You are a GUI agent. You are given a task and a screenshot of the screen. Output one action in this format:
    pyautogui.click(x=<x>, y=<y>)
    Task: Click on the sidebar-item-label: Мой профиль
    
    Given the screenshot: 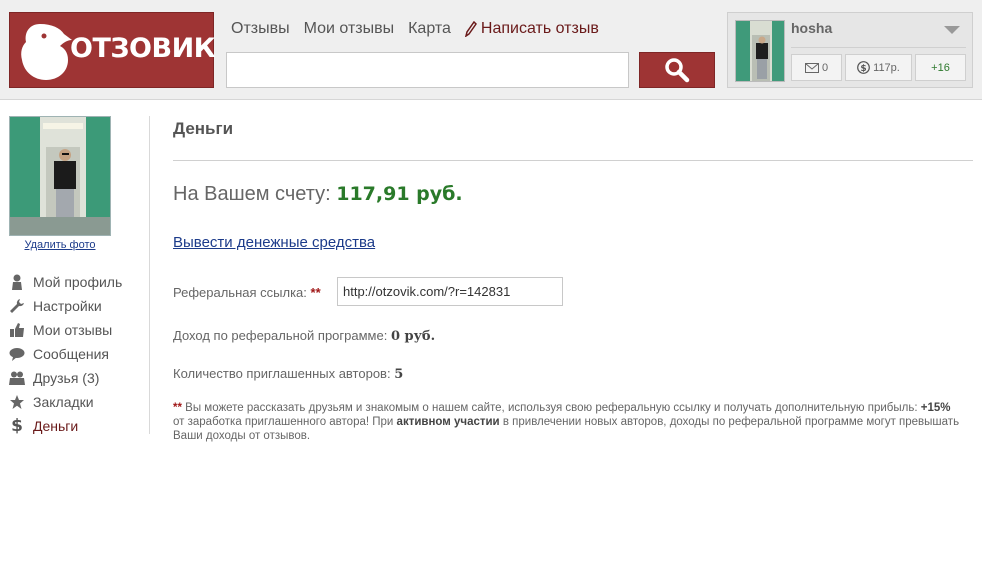 What is the action you would take?
    pyautogui.click(x=78, y=282)
    